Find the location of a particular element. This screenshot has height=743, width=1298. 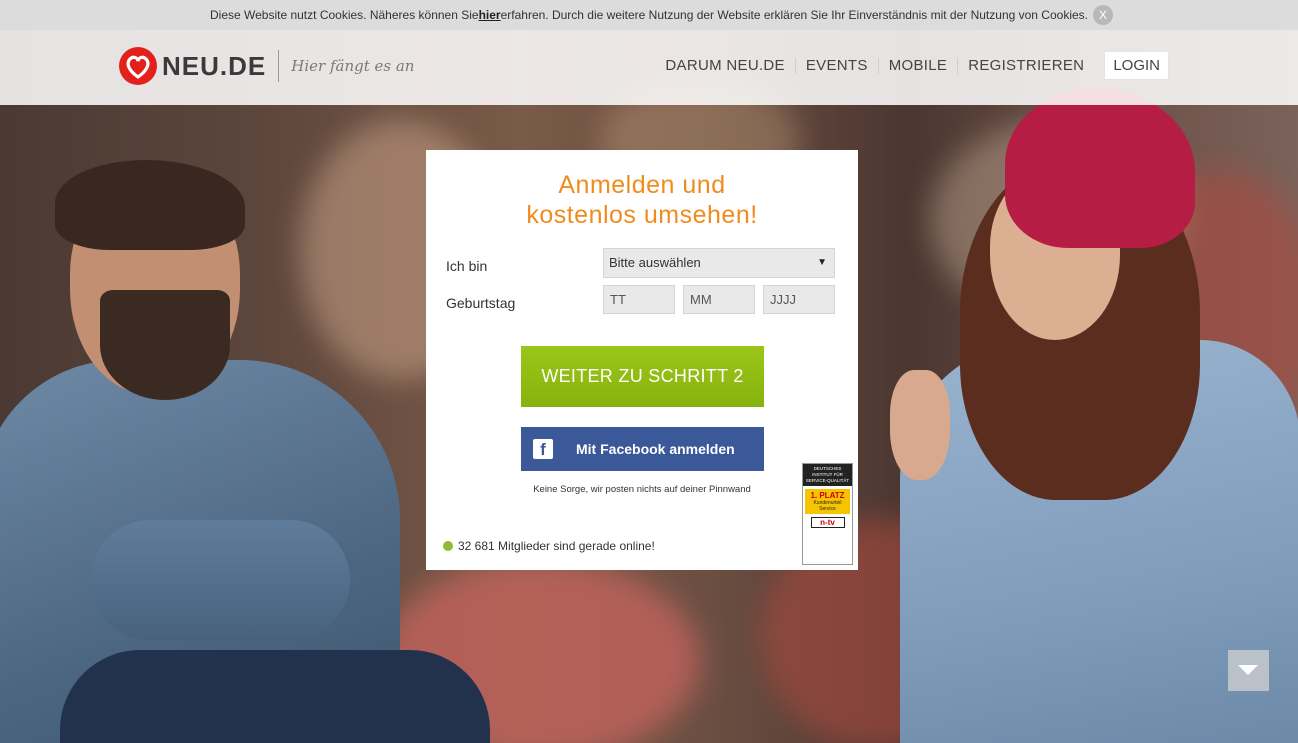

nav-mobile: MOBILE is located at coordinates (919, 65).